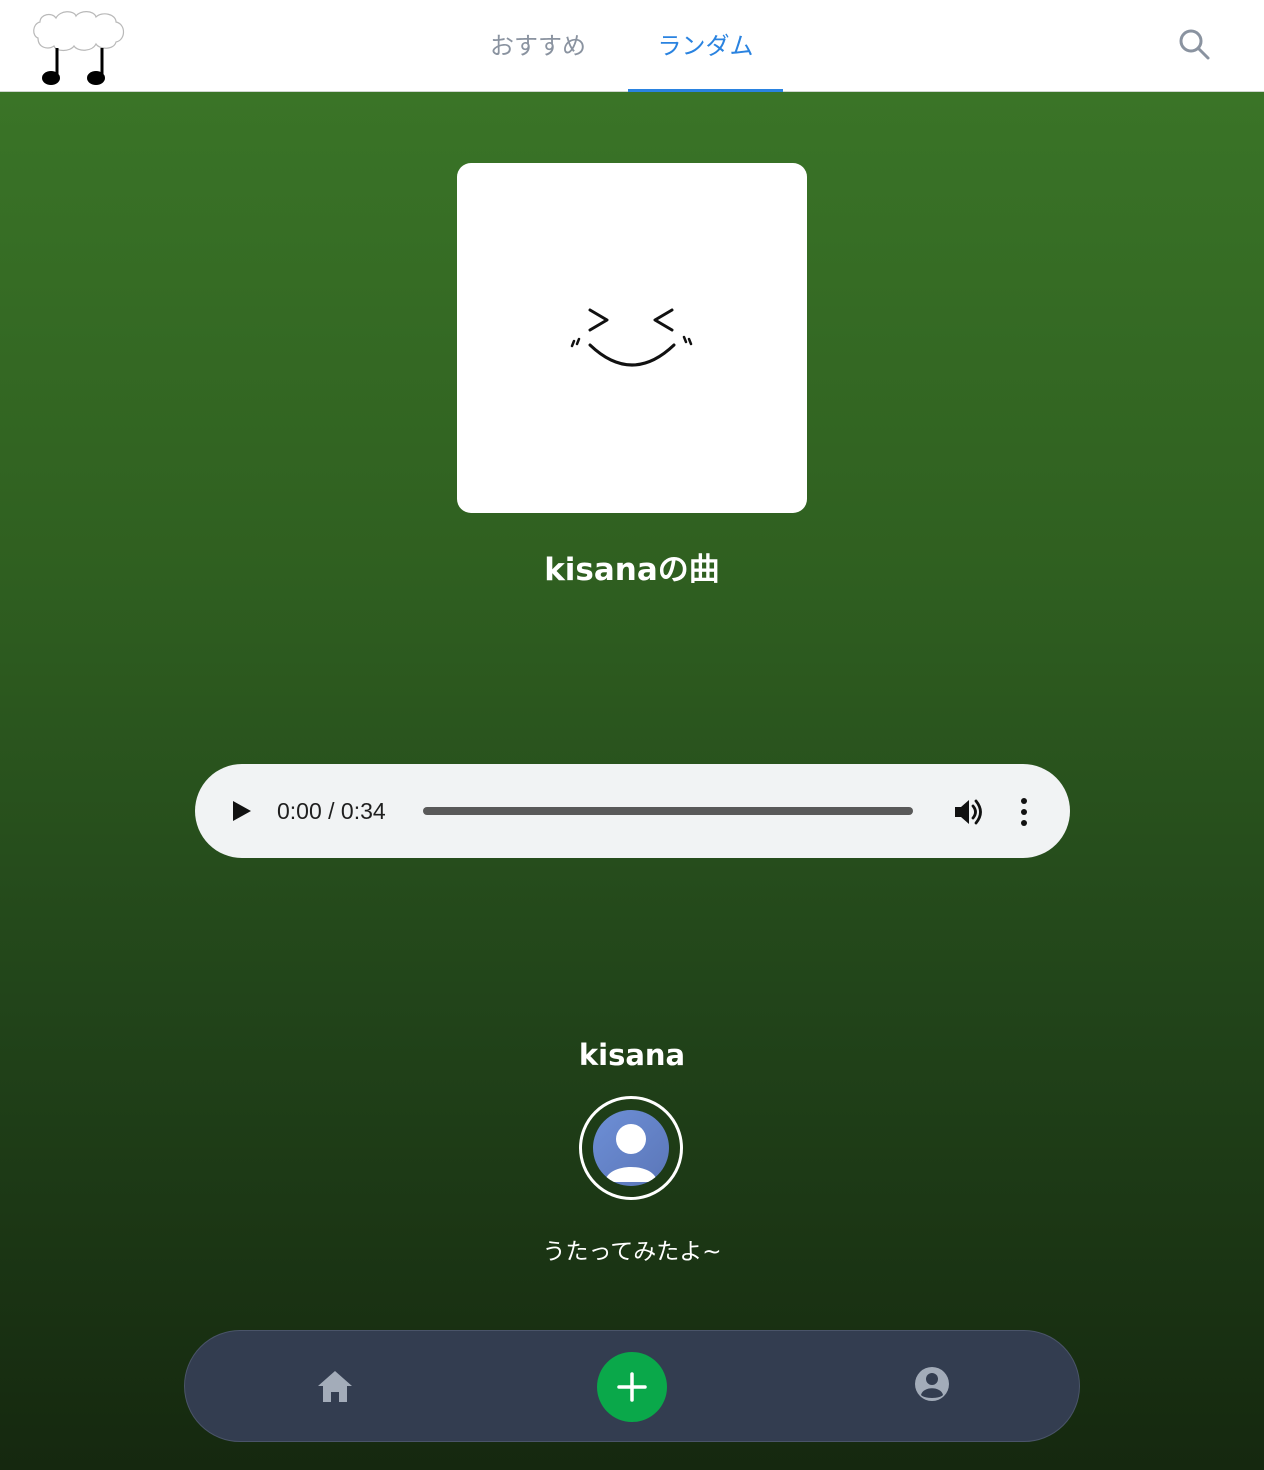 The image size is (1264, 1470). I want to click on avatar, so click(631, 1148).